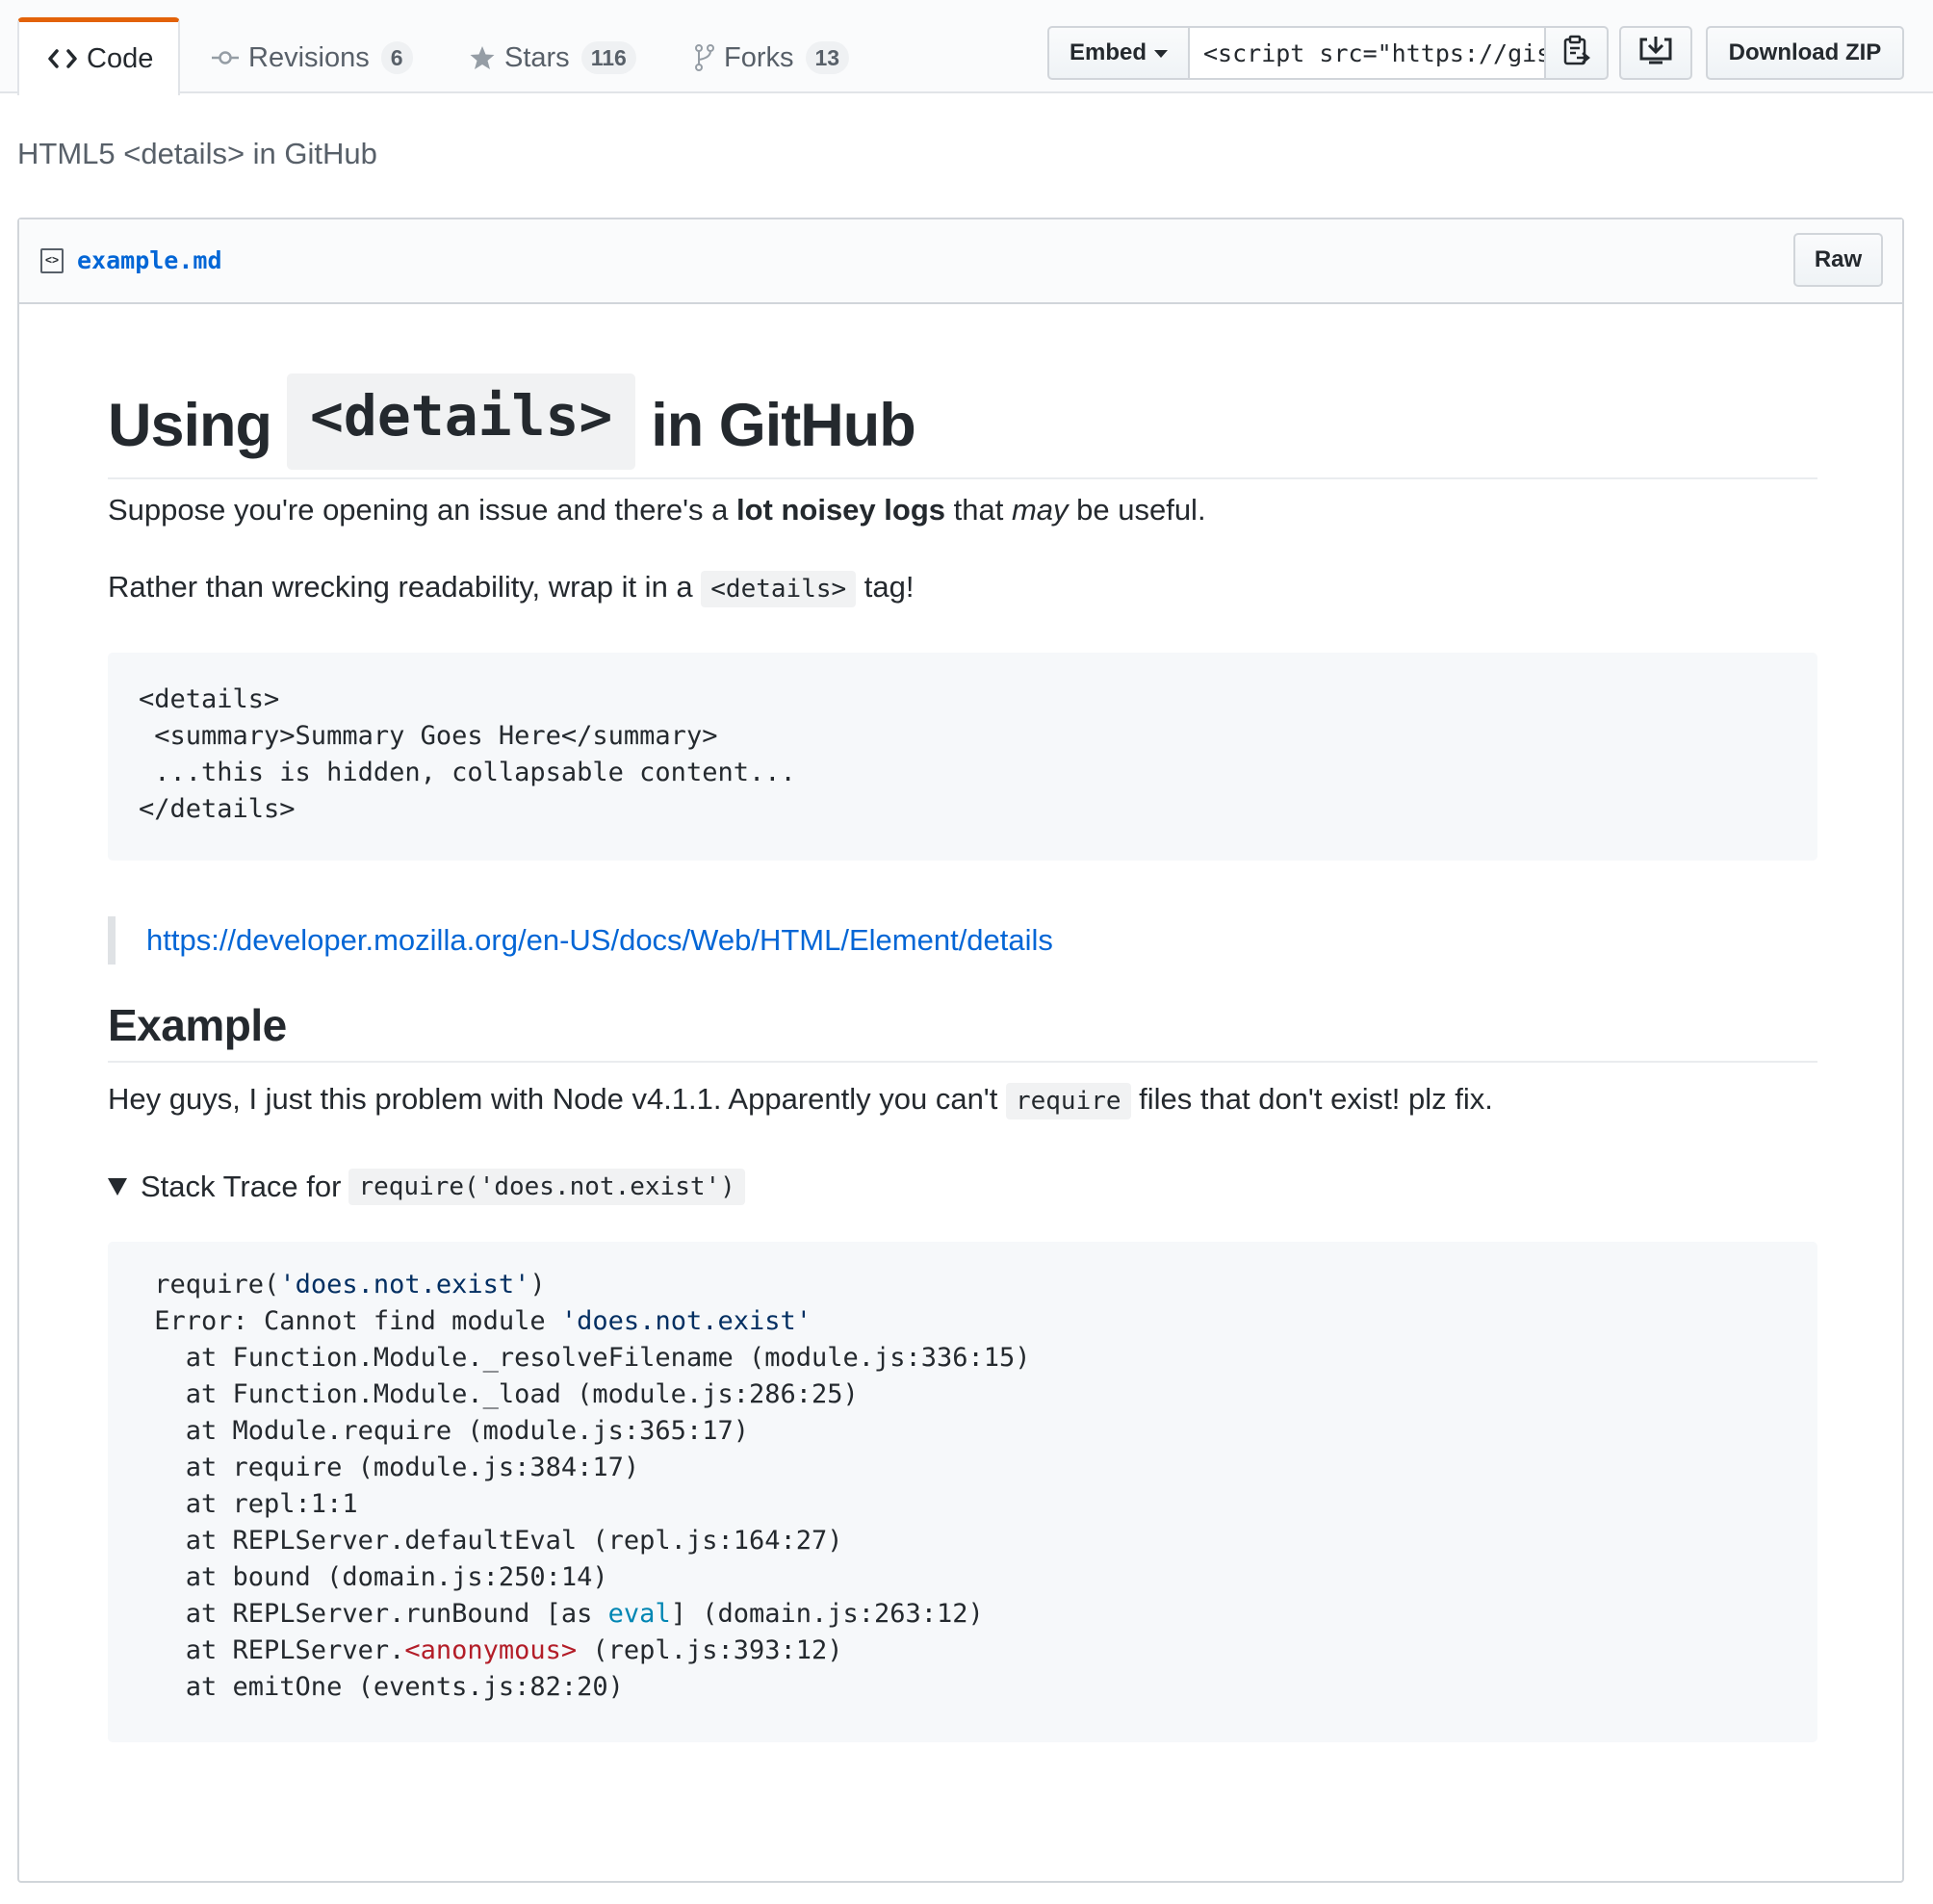 The image size is (1933, 1904). What do you see at coordinates (840, 510) in the screenshot?
I see `p1-bold: lot noisey logs` at bounding box center [840, 510].